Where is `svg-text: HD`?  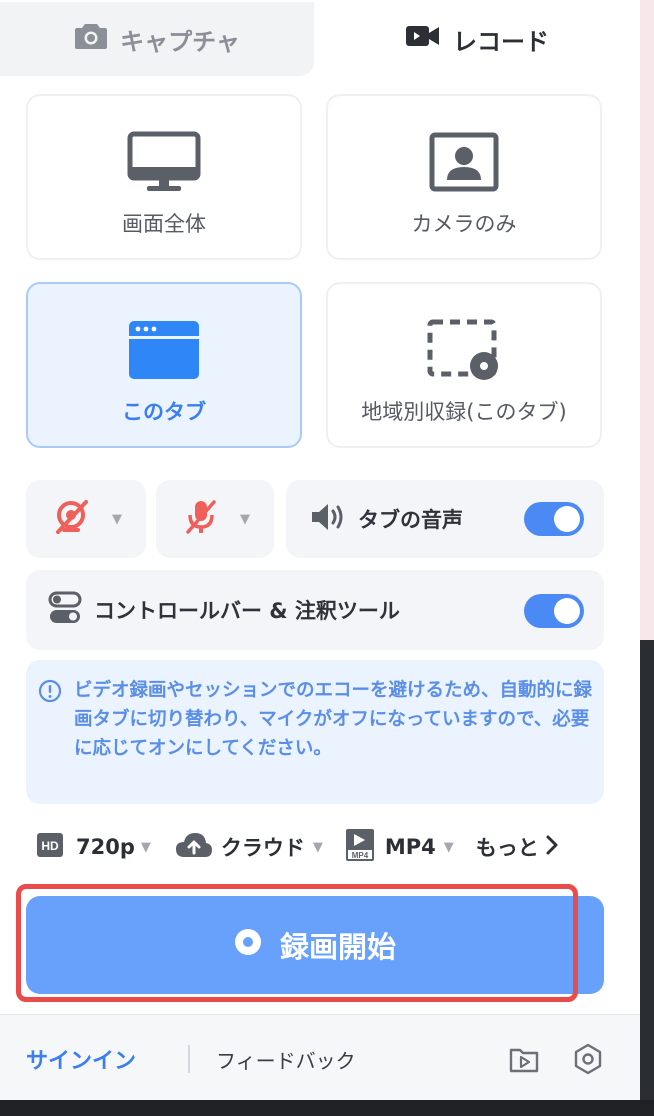
svg-text: HD is located at coordinates (50, 846).